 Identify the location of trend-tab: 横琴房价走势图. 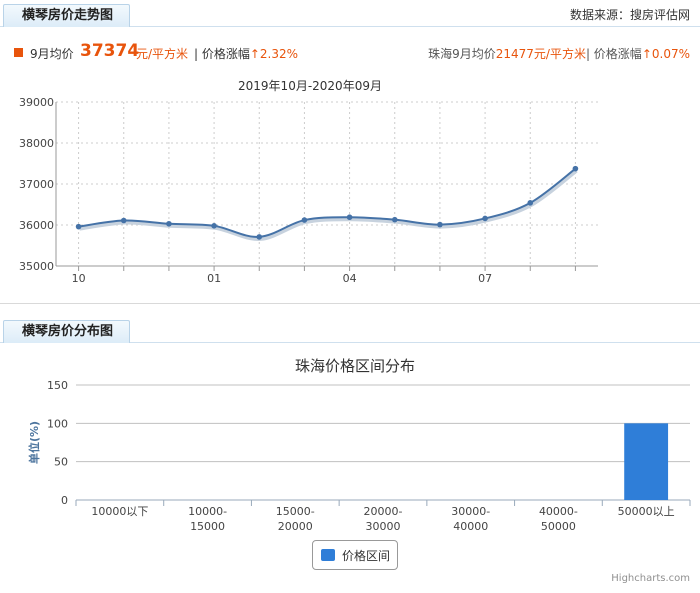
(67, 15).